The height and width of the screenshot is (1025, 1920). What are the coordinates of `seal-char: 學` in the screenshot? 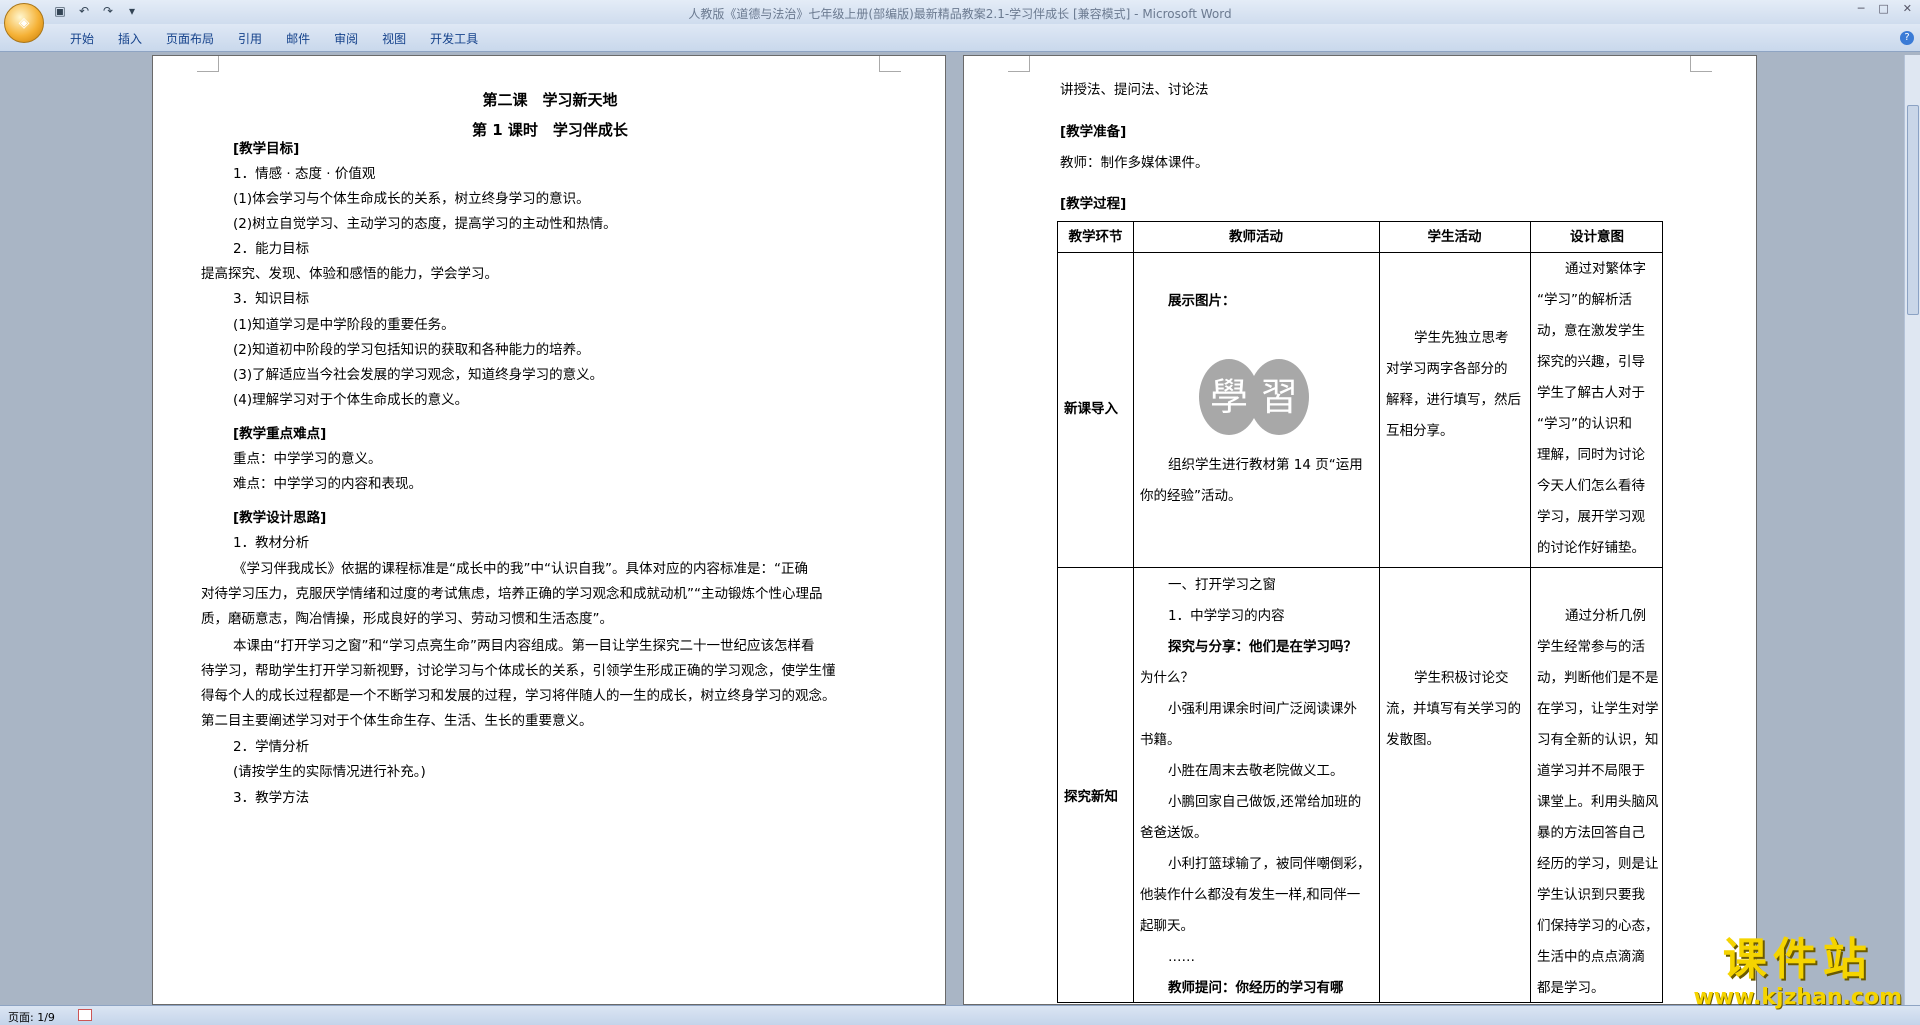 It's located at (1229, 397).